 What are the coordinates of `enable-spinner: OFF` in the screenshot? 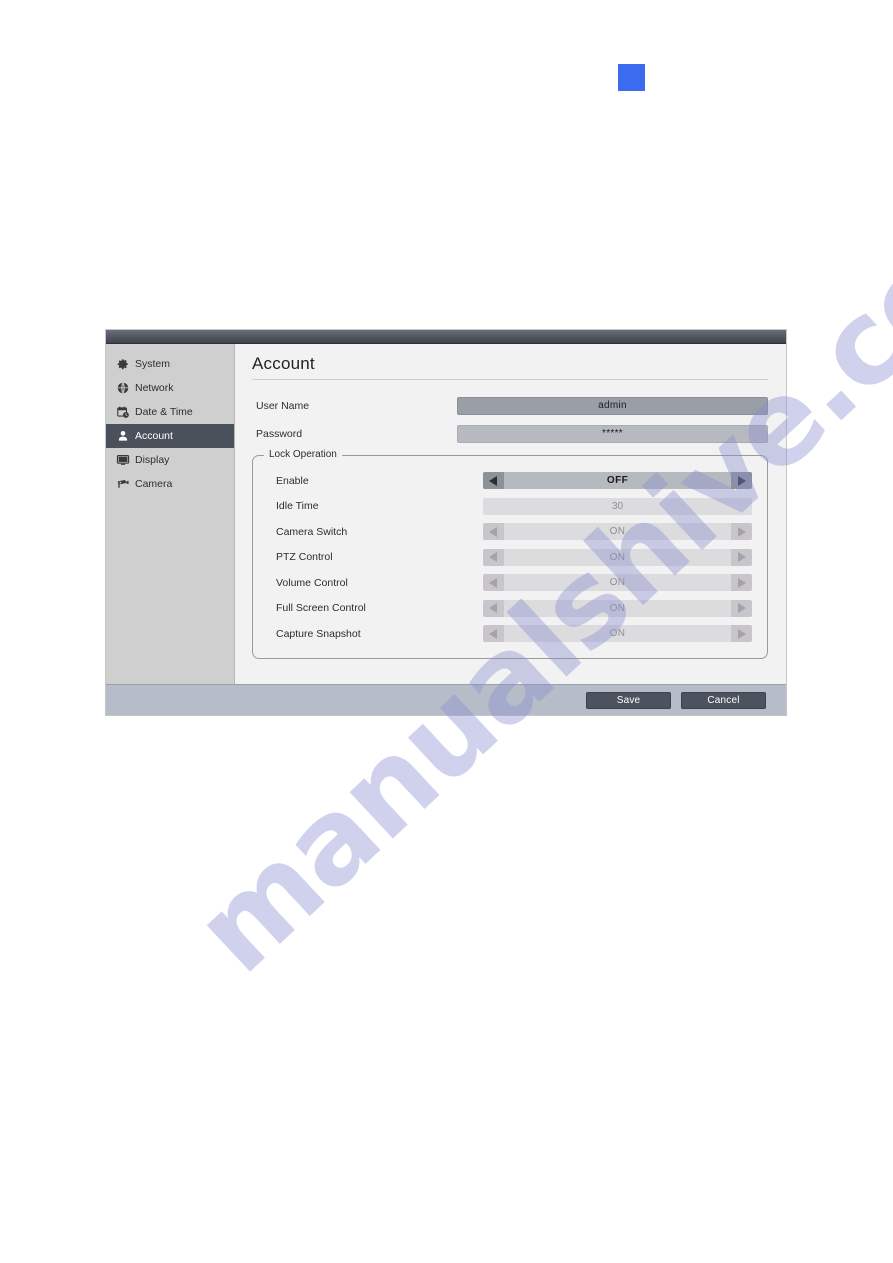 It's located at (617, 481).